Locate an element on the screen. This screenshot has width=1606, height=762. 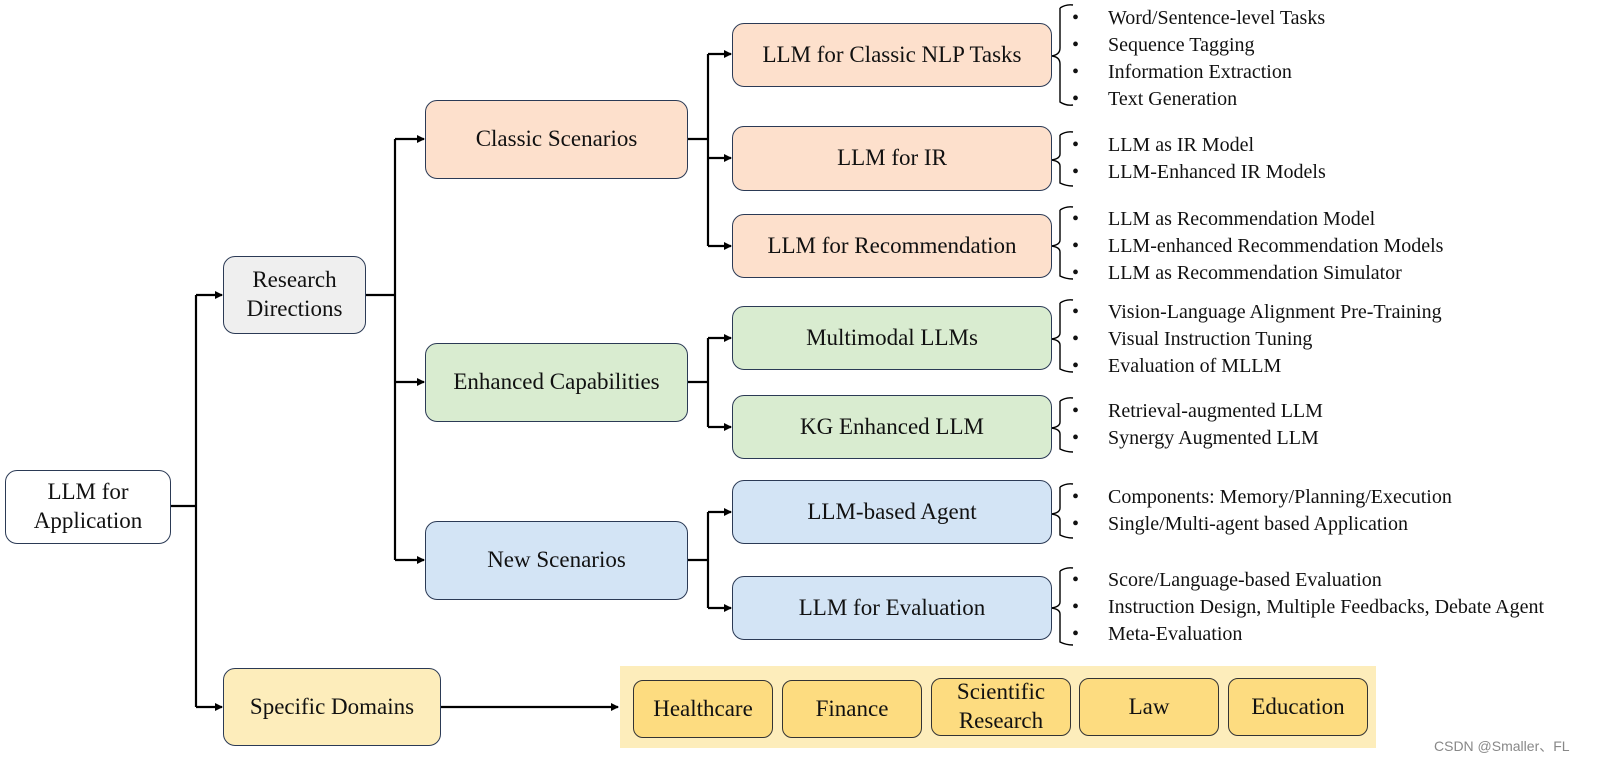
classic-scenarios-label: Classic Scenarios is located at coordinates (556, 139).